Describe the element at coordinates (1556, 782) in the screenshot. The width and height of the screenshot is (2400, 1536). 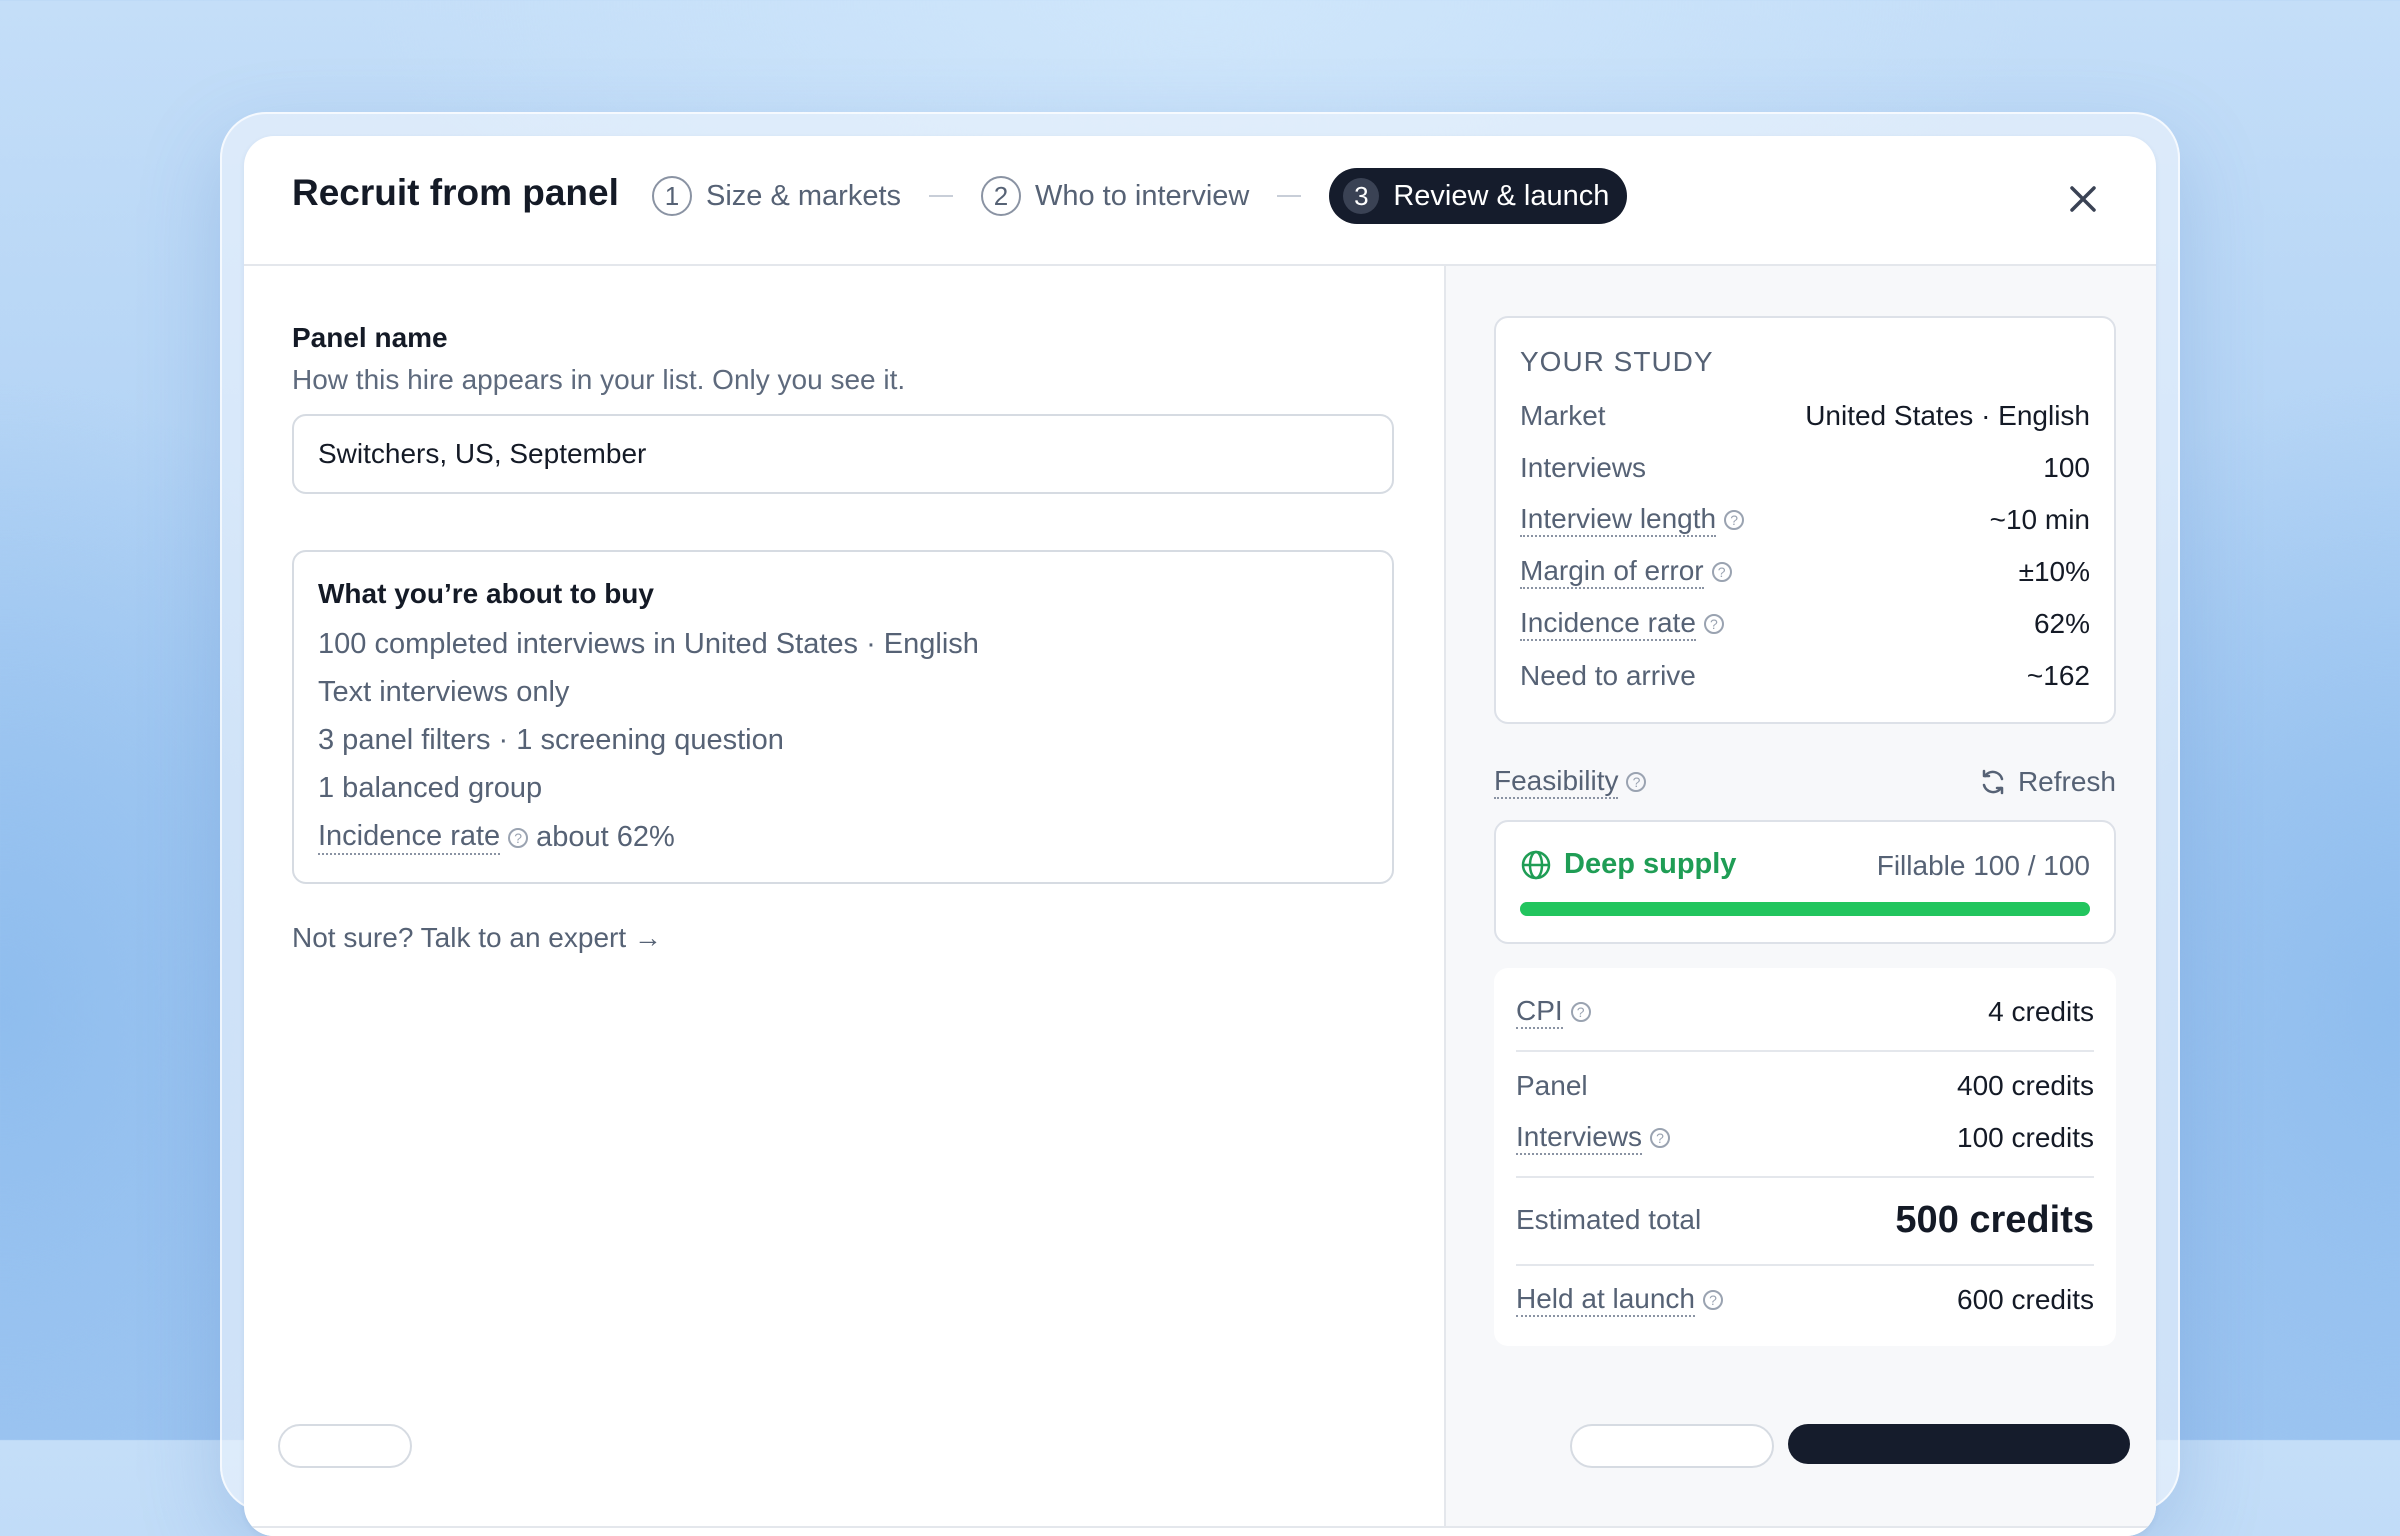
I see `feasibility-term: Feasibility` at that location.